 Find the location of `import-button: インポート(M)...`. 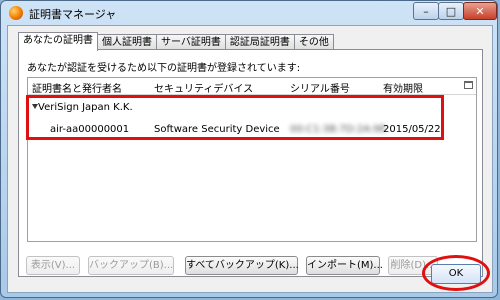

import-button: インポート(M)... is located at coordinates (344, 265).